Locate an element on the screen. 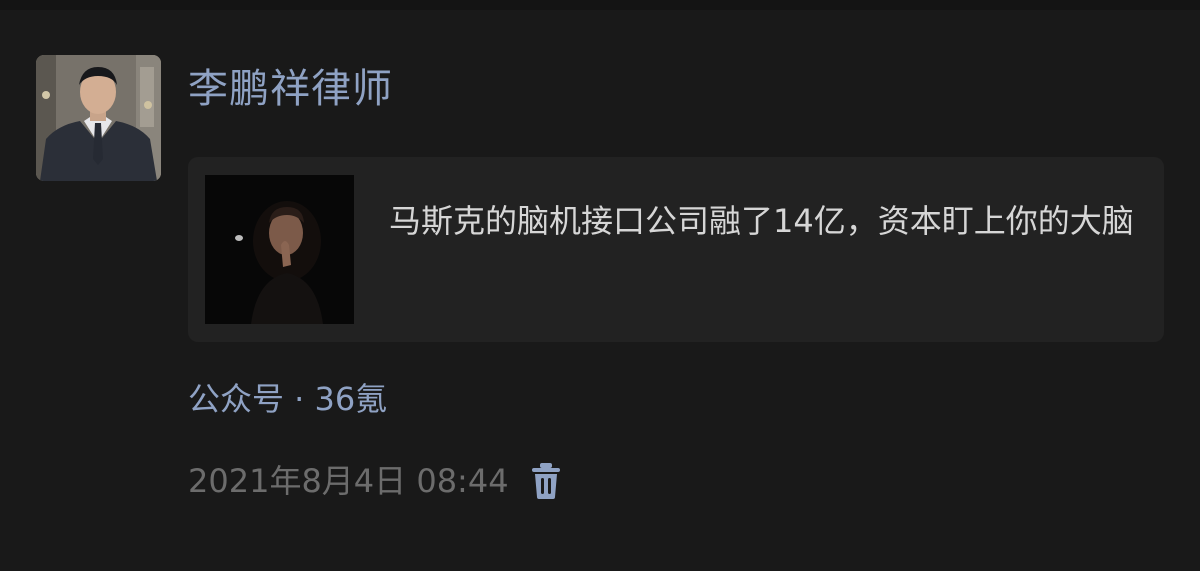  article-title: 马斯克的脑机接口公司融了14亿，资本盯上你的大脑 is located at coordinates (769, 221).